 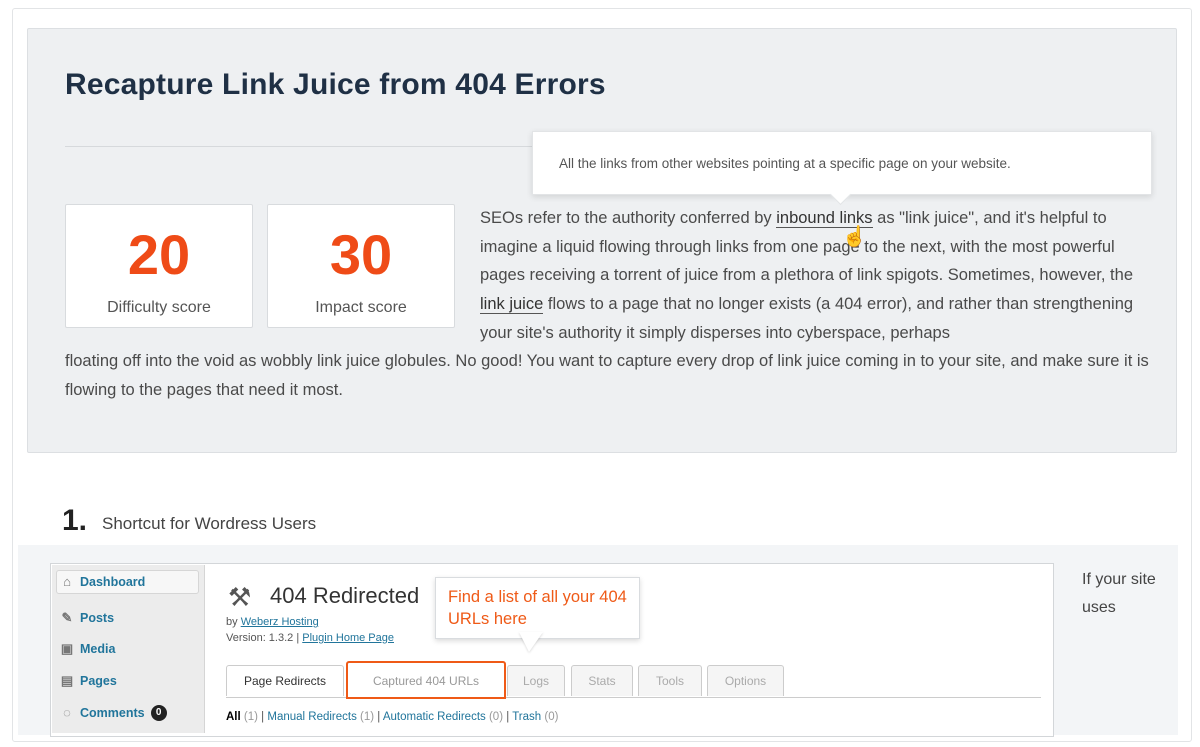 What do you see at coordinates (209, 523) in the screenshot?
I see `step-title: Shortcut for Wordress Users` at bounding box center [209, 523].